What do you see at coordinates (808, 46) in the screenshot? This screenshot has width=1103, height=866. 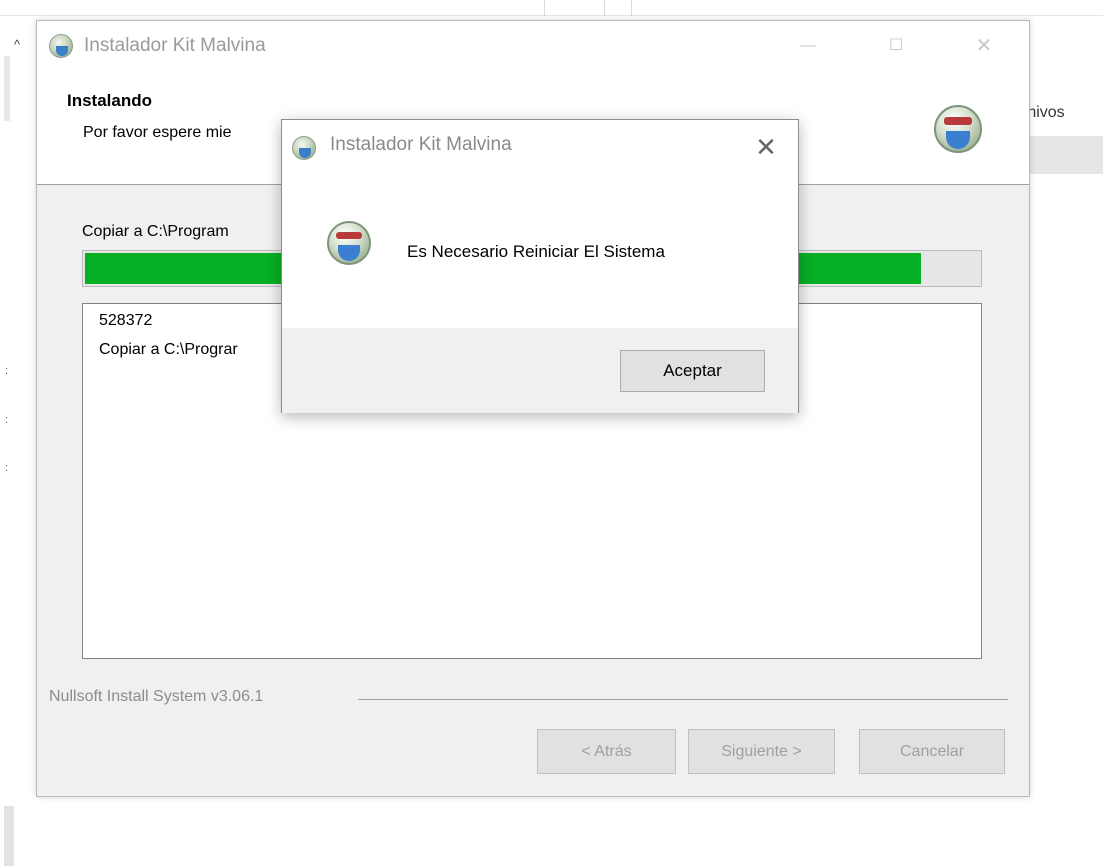 I see `minimize-button: —` at bounding box center [808, 46].